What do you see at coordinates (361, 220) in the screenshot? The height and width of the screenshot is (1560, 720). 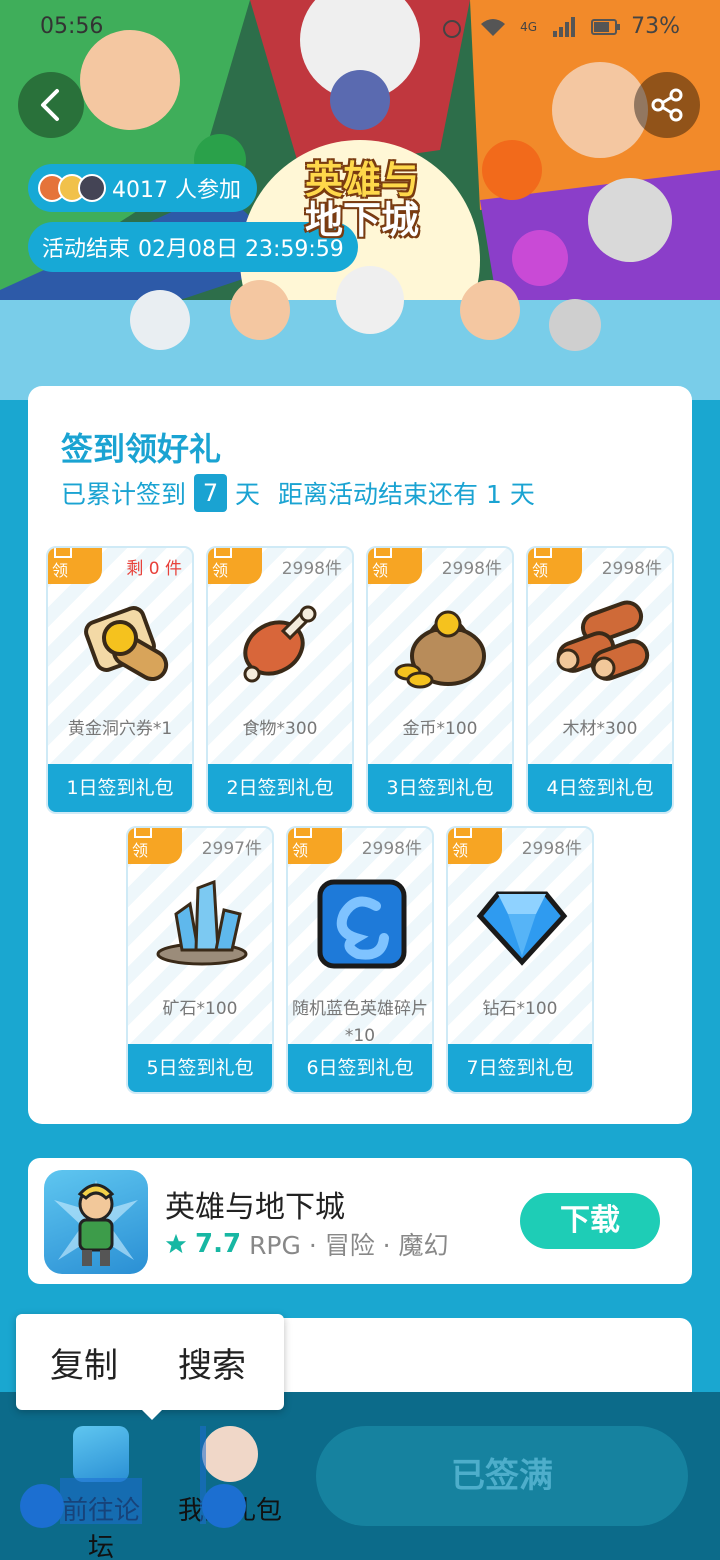 I see `logo-line2: 地下城` at bounding box center [361, 220].